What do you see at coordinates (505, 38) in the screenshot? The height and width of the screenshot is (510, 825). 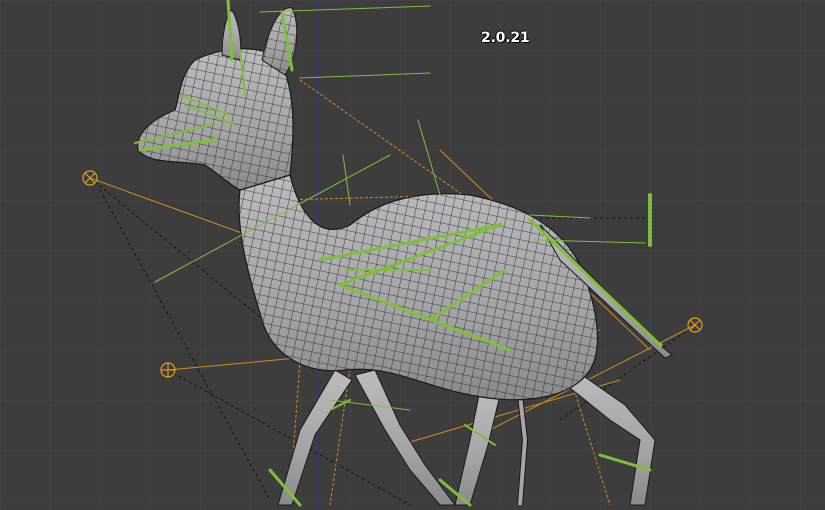 I see `version-label: 2.0.21` at bounding box center [505, 38].